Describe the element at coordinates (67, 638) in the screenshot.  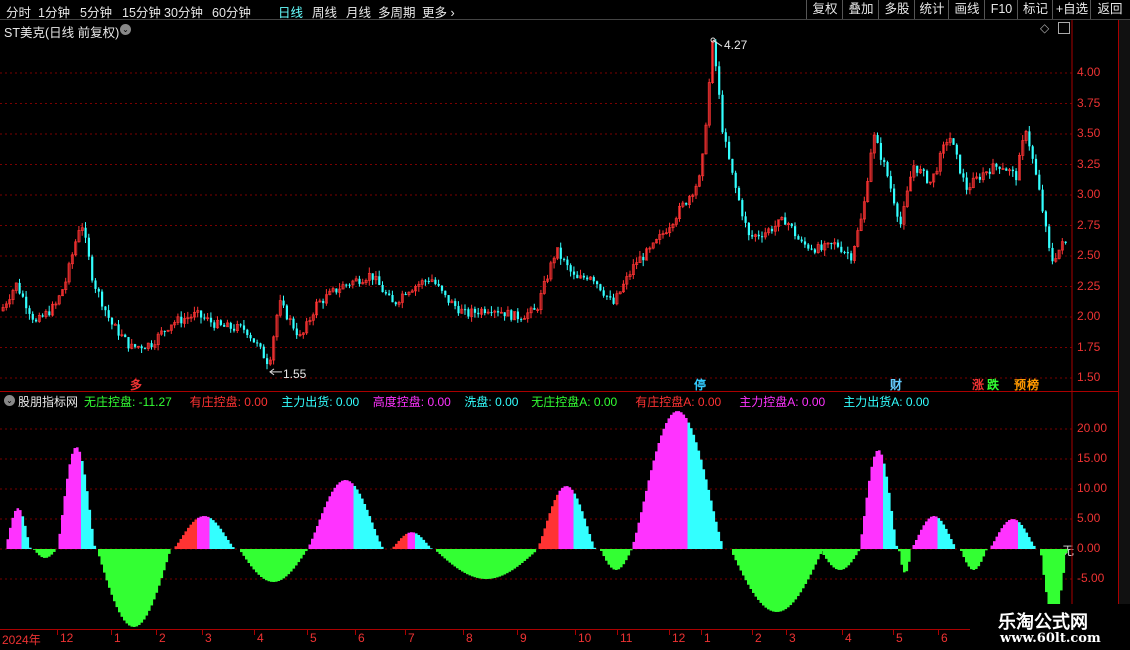
I see `date-tick: 12` at that location.